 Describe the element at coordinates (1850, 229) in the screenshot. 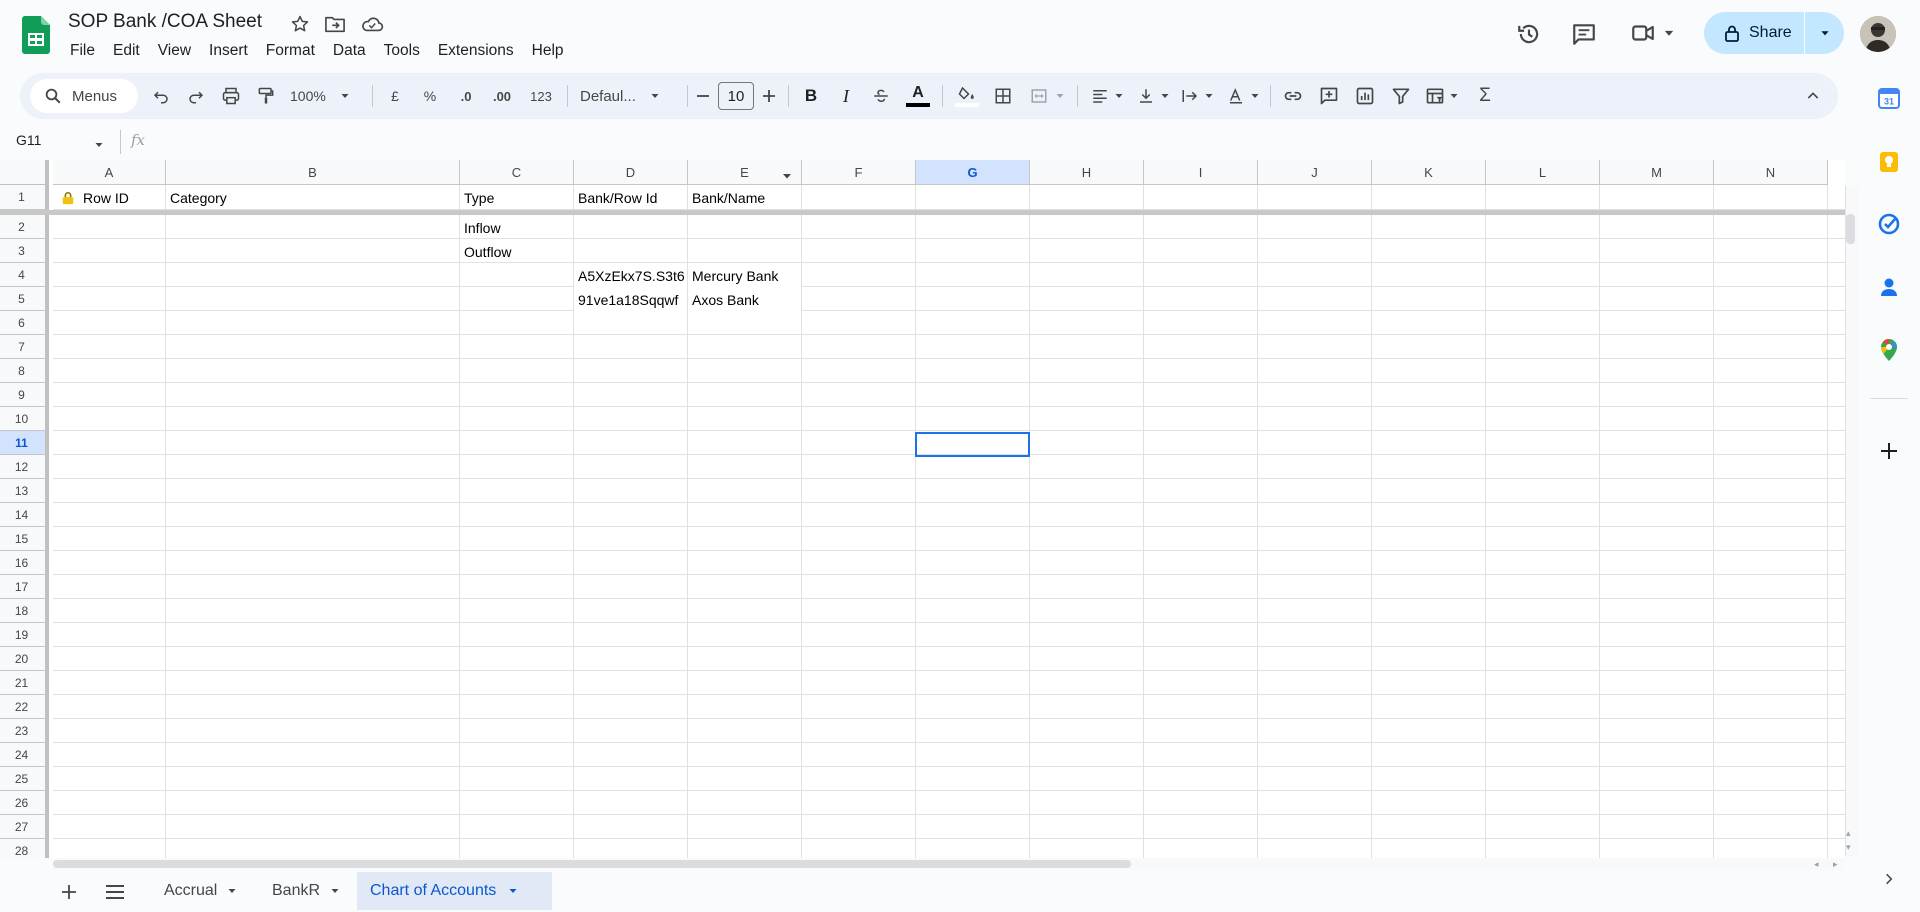

I see `vertical-scroll-thumb` at that location.